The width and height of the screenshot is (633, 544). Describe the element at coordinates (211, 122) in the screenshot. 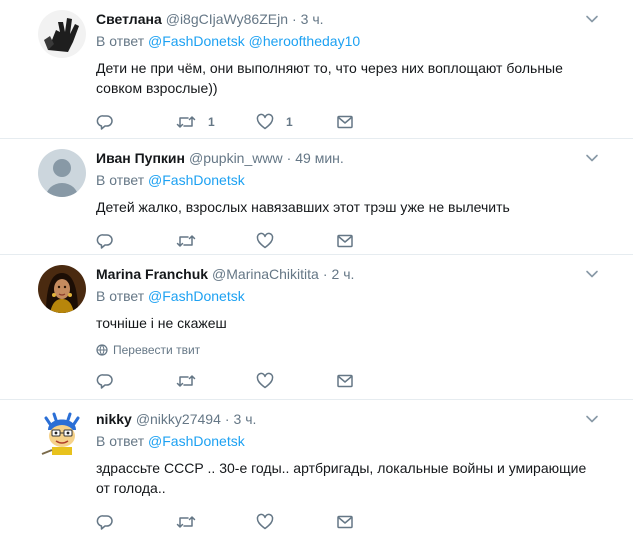

I see `retweet-count: 1` at that location.